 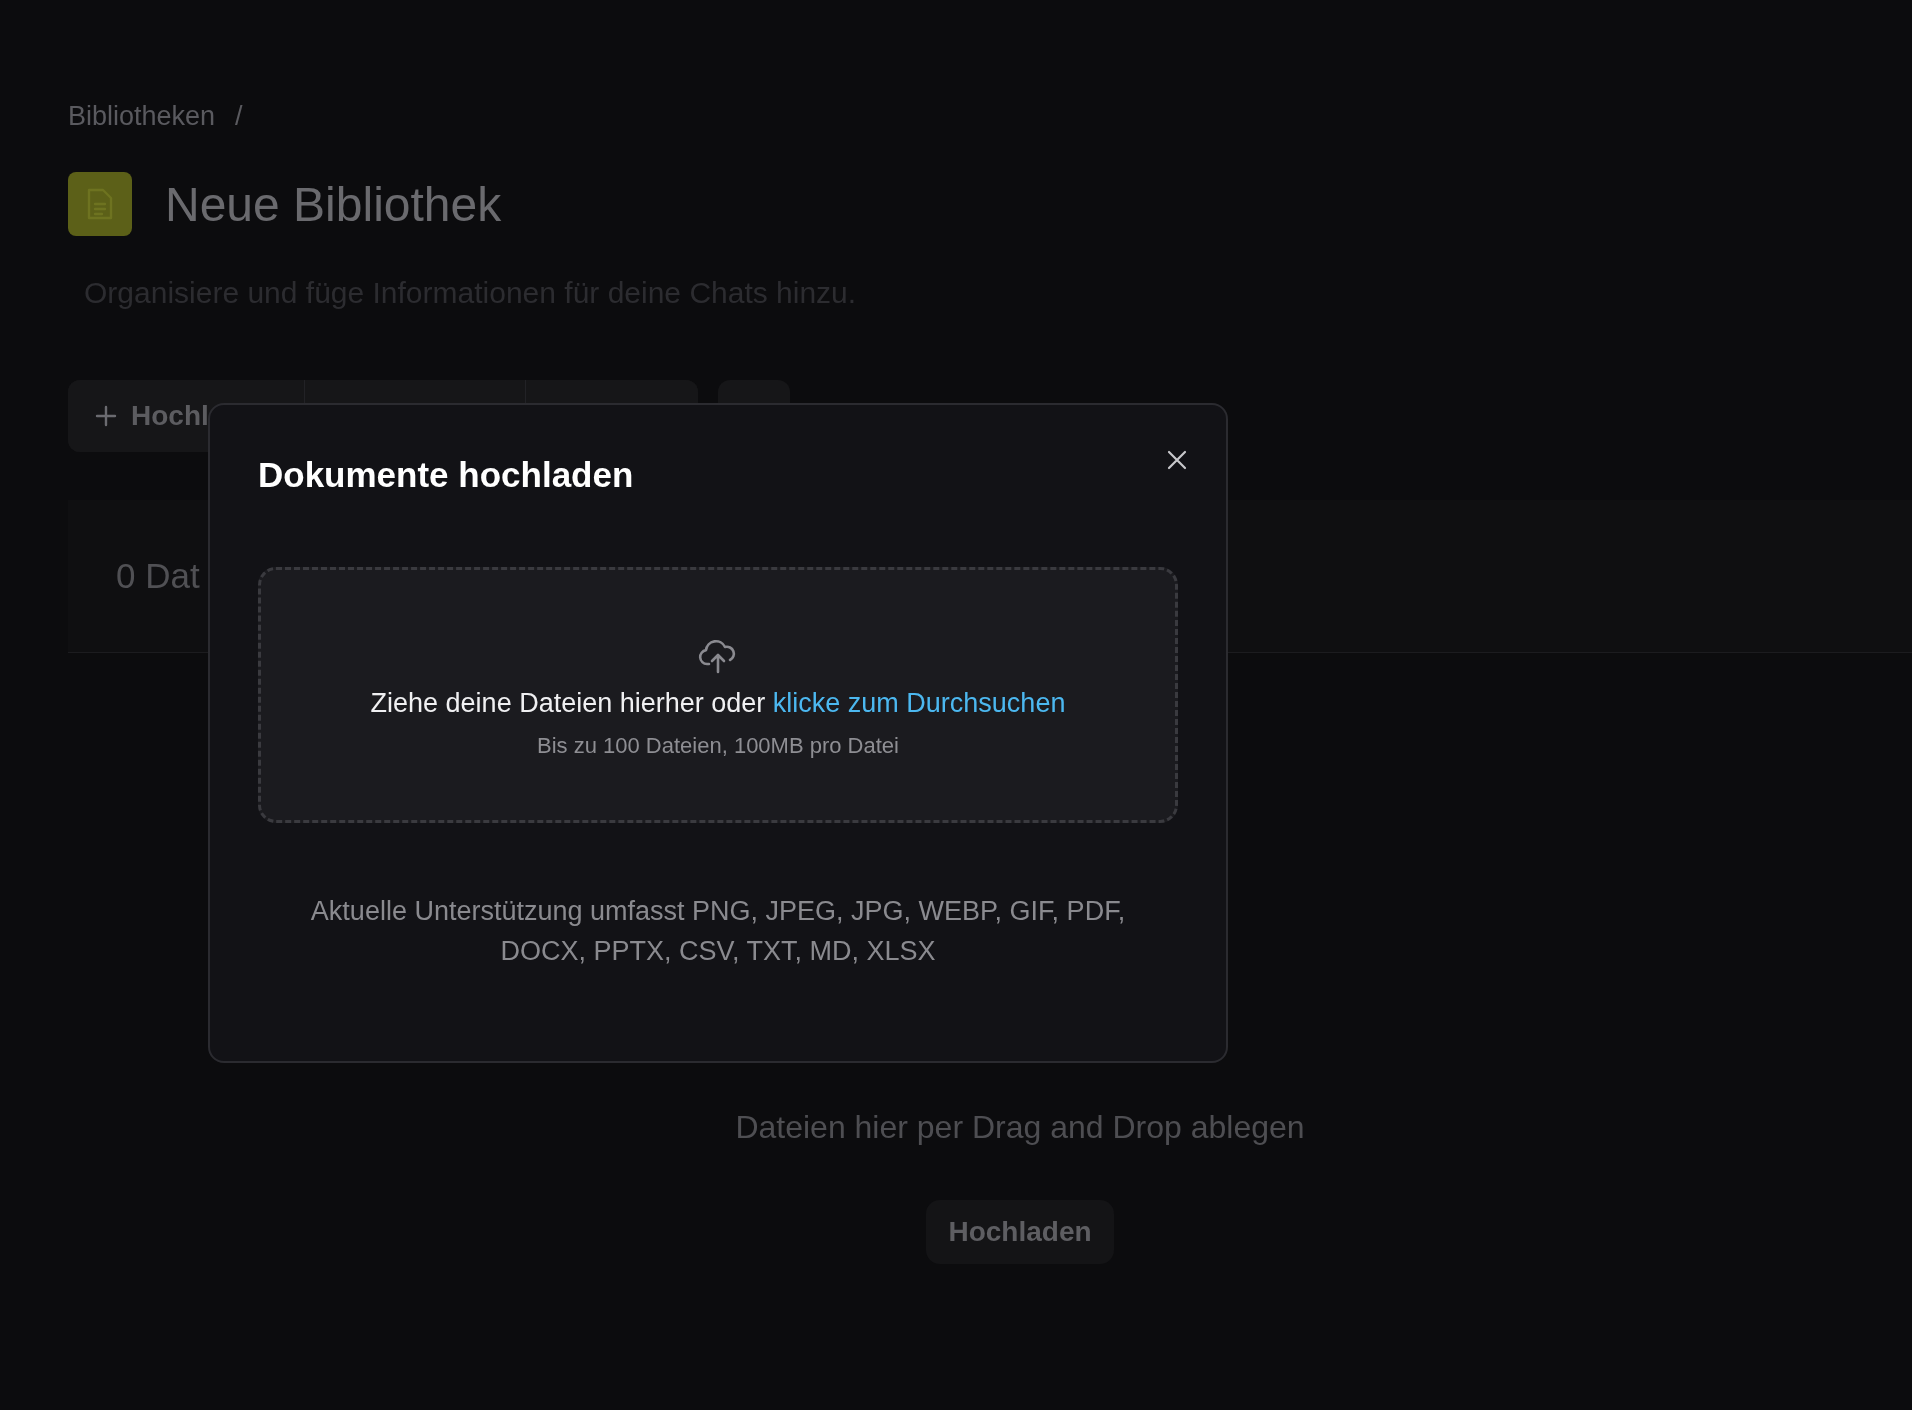 I want to click on empty-message: Dateien hier per Drag and Drop ablegen, so click(x=1020, y=1127).